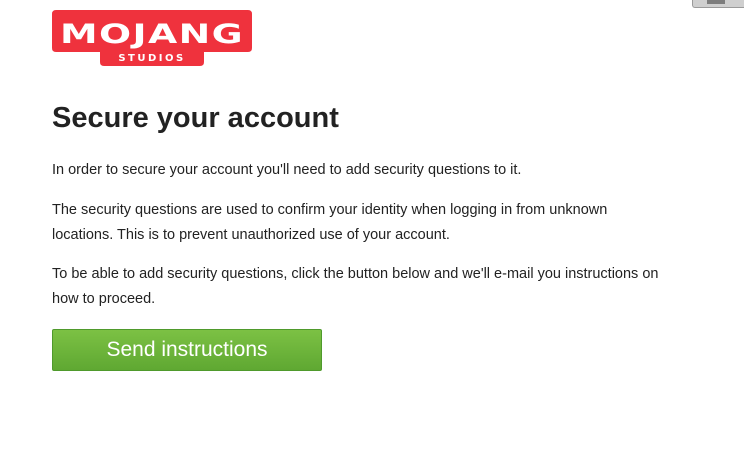 The image size is (744, 452). I want to click on mojang-studios-logo: MOJANG STUDIOS, so click(152, 38).